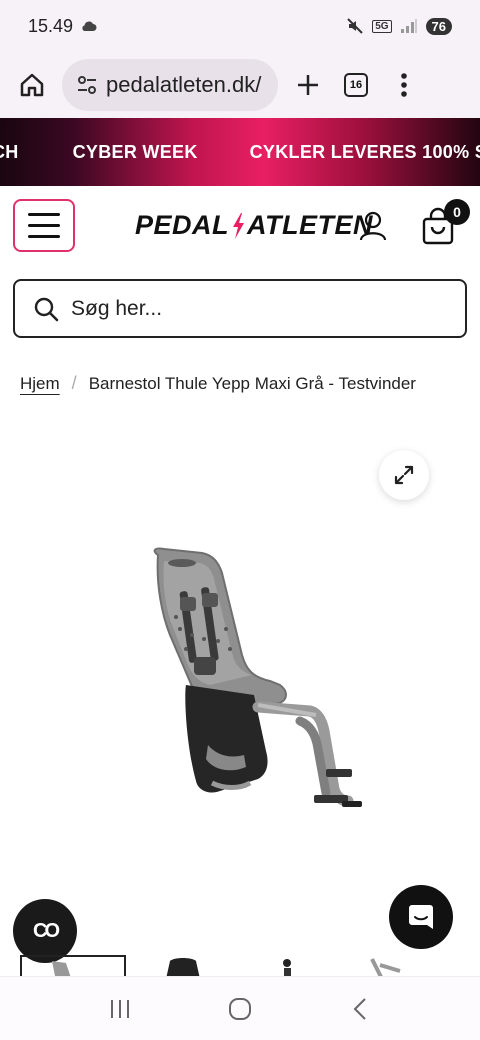 This screenshot has width=480, height=1040. I want to click on promo-item: CYBER WEEK, so click(135, 151).